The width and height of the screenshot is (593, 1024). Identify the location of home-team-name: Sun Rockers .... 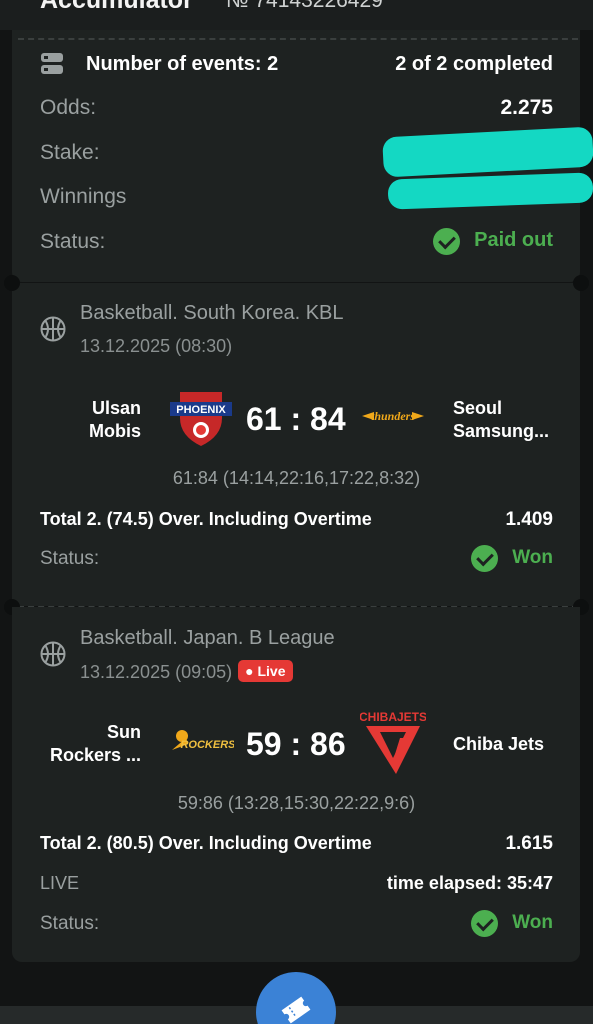
(95, 744).